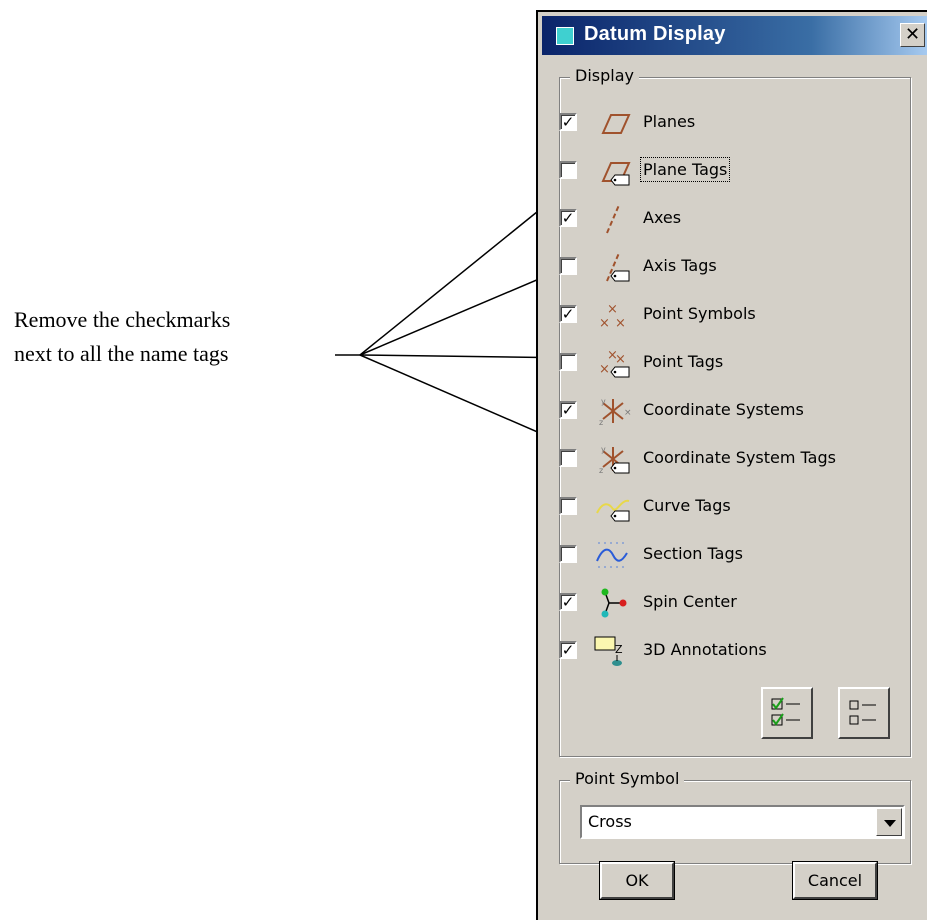 The image size is (927, 920). I want to click on point-symbol-group-label: Point Symbol, so click(627, 778).